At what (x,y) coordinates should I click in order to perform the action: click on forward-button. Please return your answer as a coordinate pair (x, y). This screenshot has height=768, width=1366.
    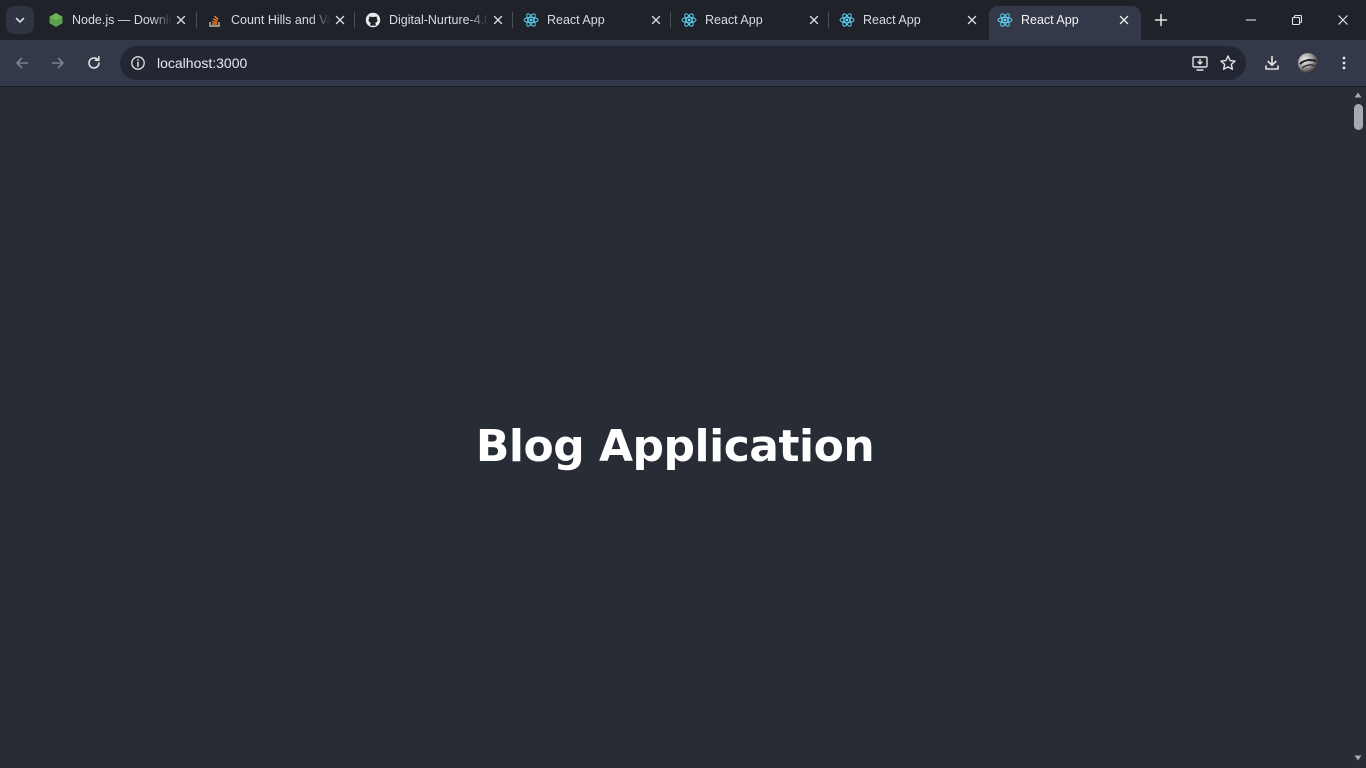
    Looking at the image, I should click on (58, 63).